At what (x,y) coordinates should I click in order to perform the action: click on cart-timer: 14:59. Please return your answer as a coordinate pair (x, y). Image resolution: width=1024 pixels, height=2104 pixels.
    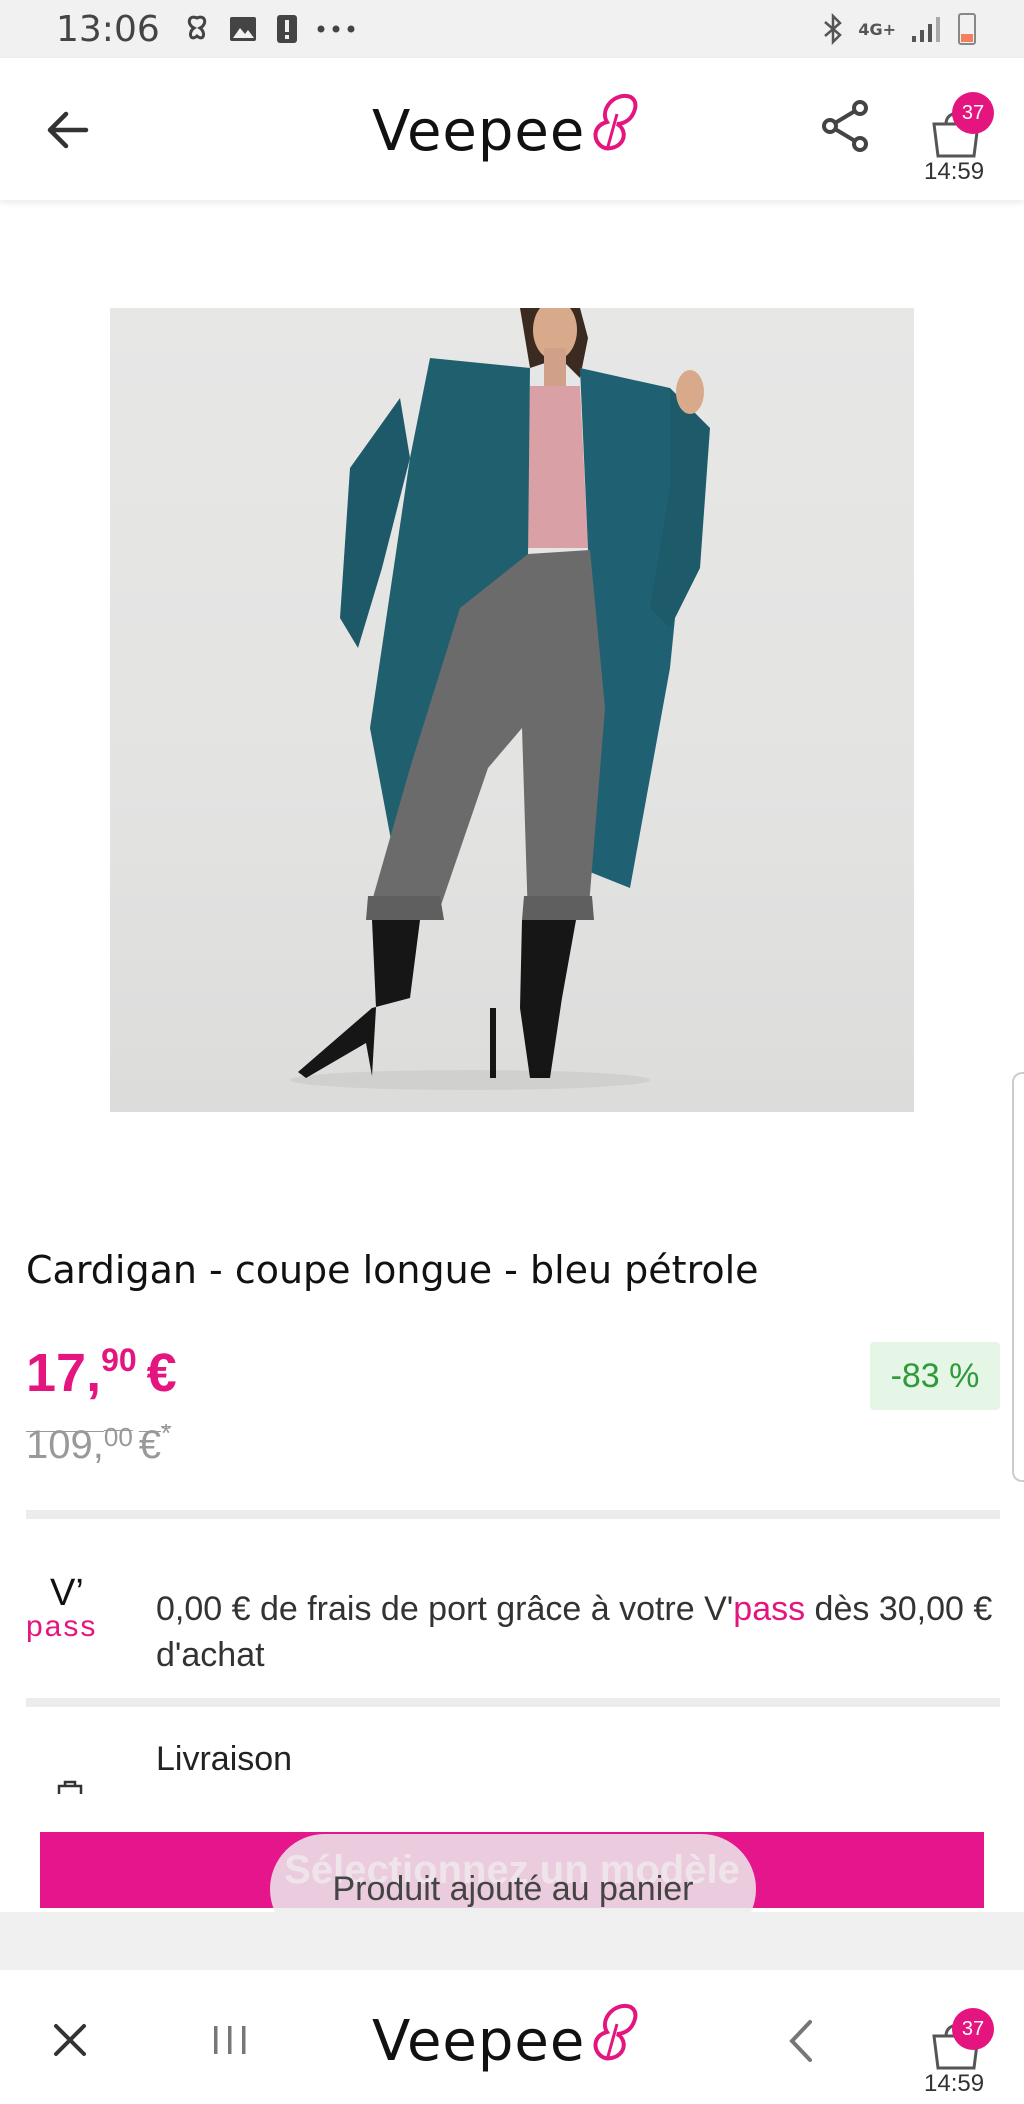
    Looking at the image, I should click on (954, 171).